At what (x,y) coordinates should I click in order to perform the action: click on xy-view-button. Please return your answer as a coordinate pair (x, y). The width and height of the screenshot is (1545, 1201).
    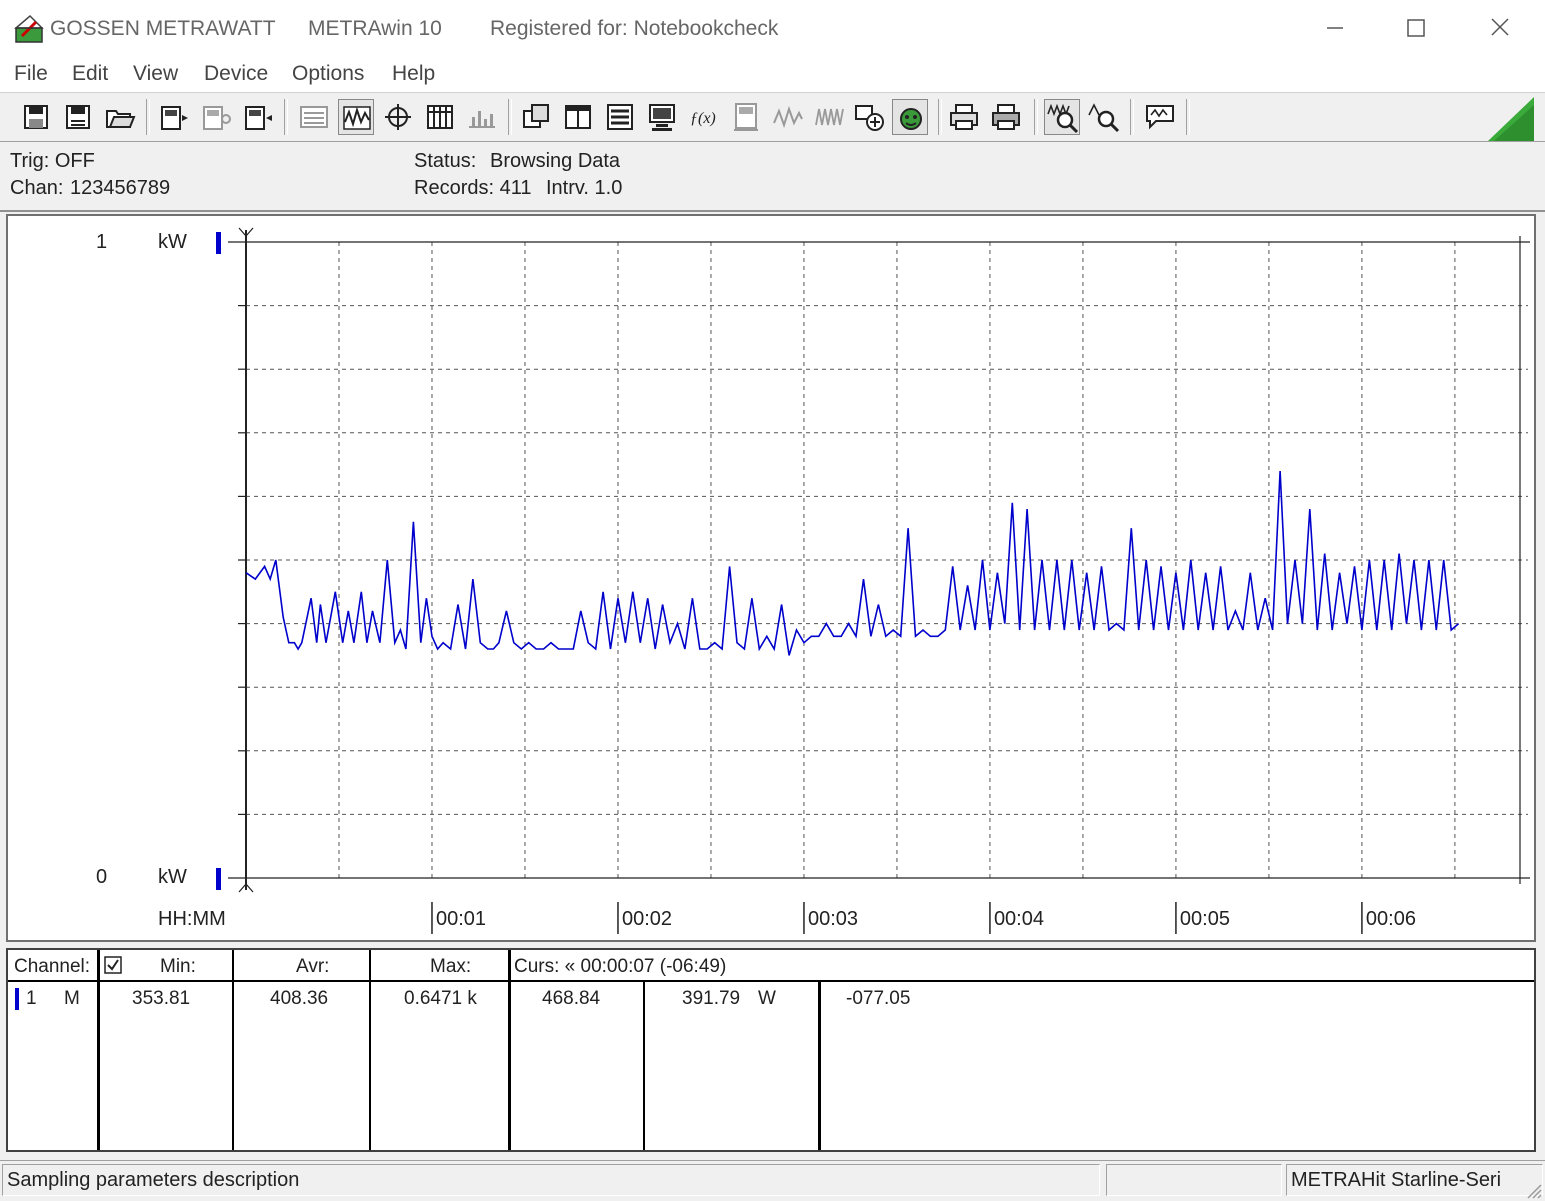
    Looking at the image, I should click on (398, 117).